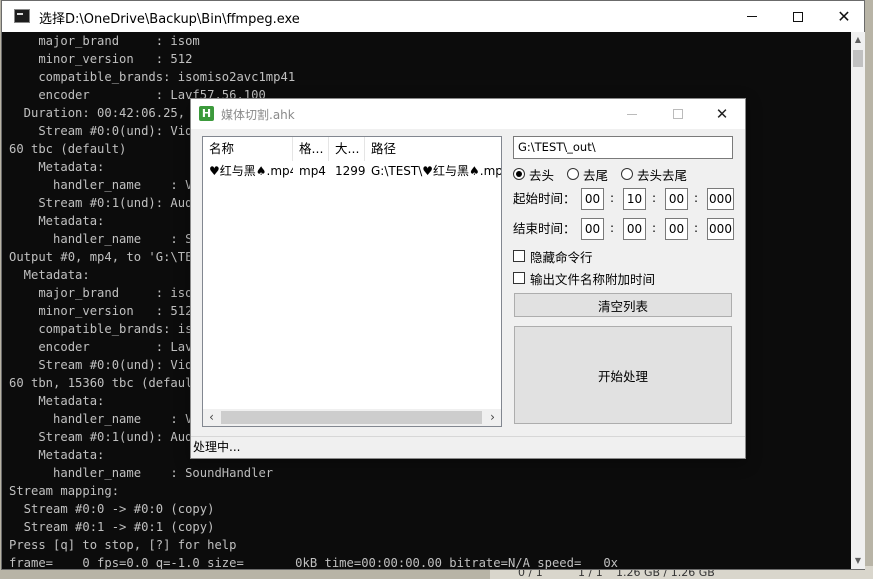  I want to click on dialog-title: 媒体切割.ahk, so click(258, 115).